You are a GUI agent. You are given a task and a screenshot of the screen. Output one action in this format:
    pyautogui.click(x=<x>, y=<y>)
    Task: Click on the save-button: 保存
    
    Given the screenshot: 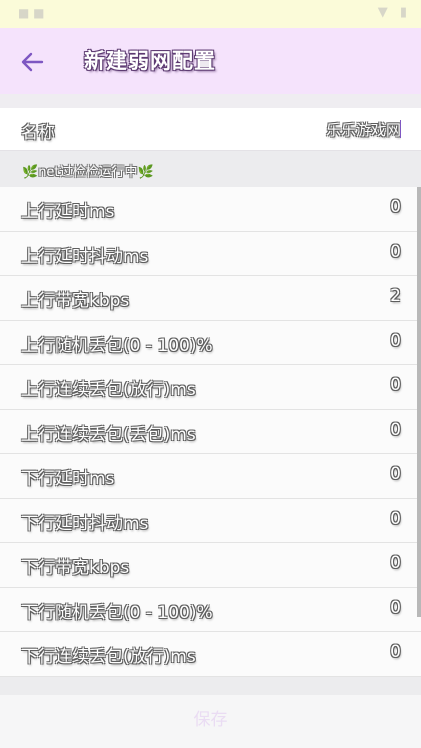 What is the action you would take?
    pyautogui.click(x=210, y=717)
    